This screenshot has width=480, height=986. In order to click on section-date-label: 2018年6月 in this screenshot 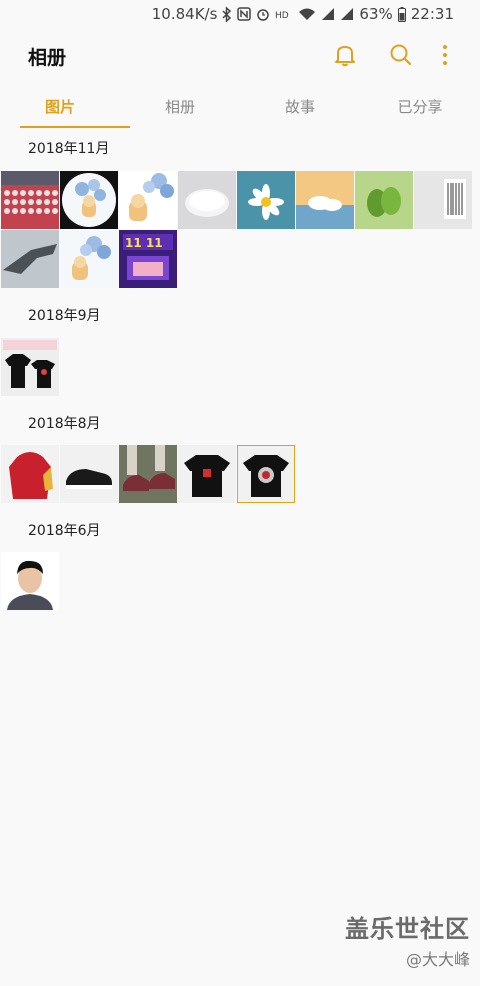, I will do `click(64, 531)`.